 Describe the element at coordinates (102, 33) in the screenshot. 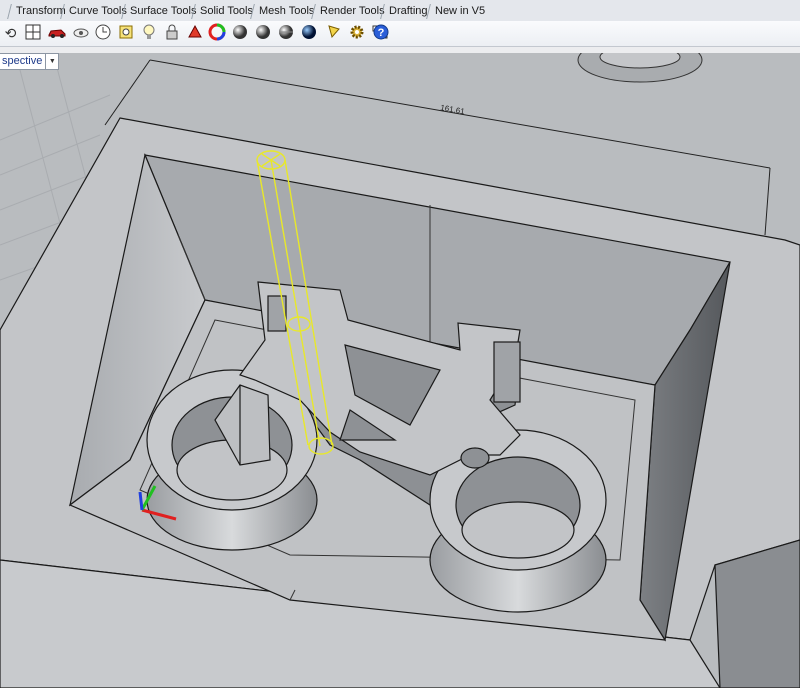

I see `clock-icon` at that location.